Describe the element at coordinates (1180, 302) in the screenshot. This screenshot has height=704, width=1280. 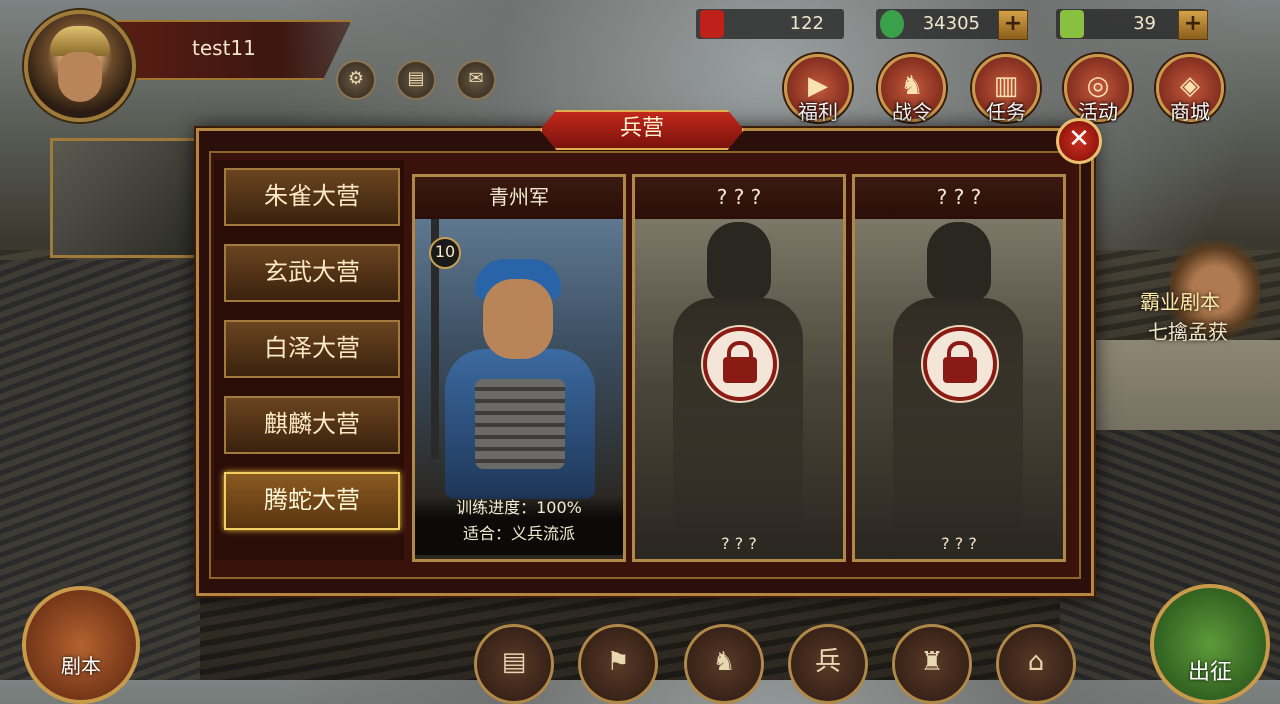
I see `promo-title: 霸业剧本` at that location.